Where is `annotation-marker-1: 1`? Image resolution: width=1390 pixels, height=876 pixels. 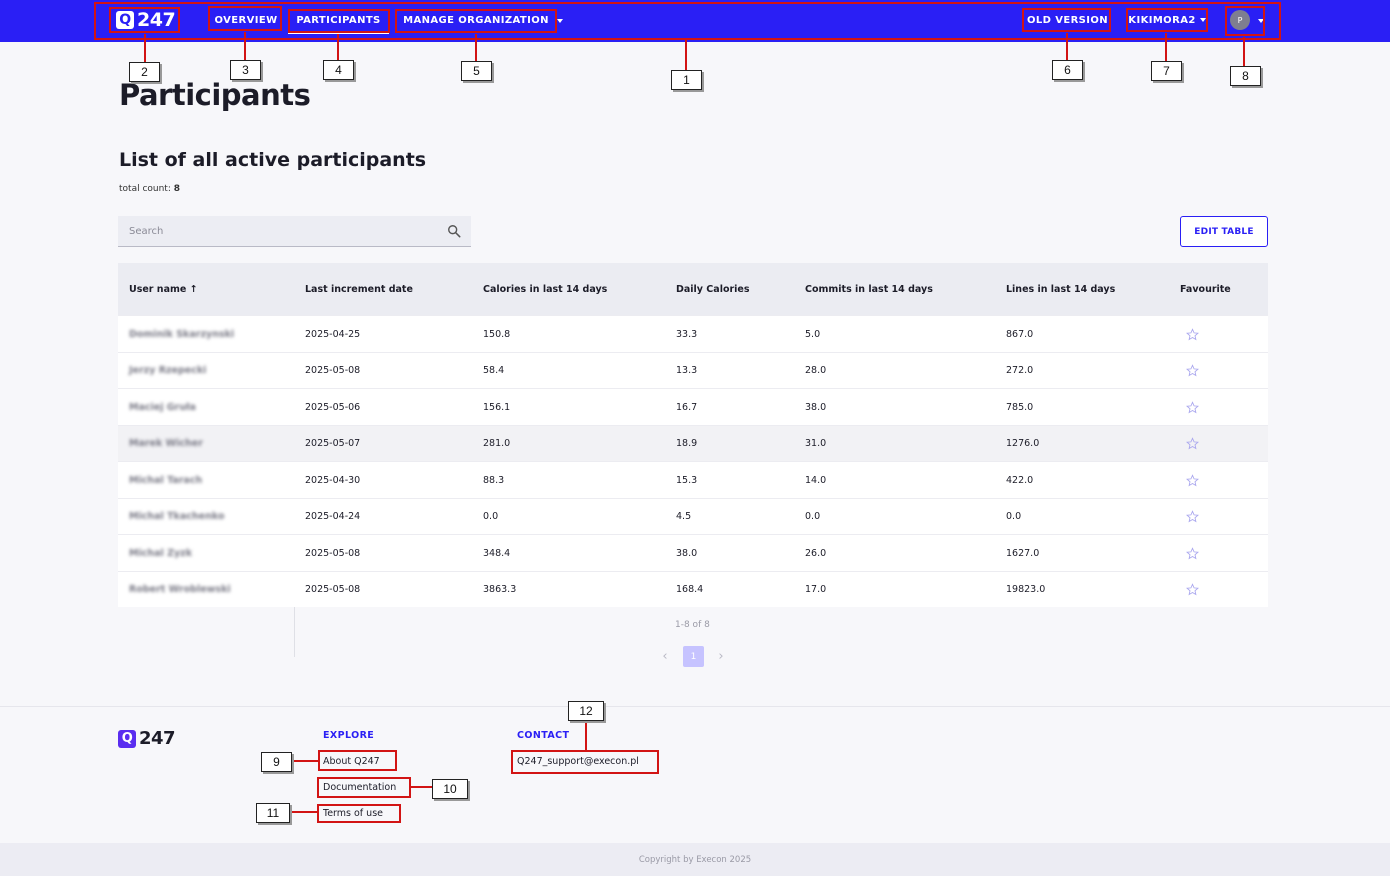
annotation-marker-1: 1 is located at coordinates (686, 80).